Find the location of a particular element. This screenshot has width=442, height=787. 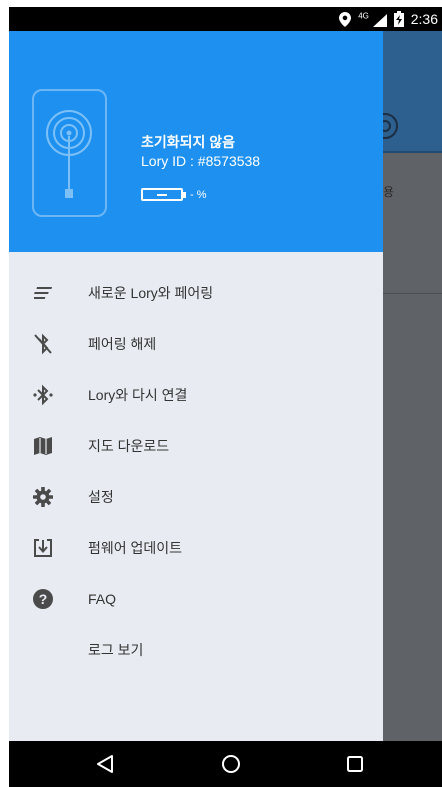

menu-item-map-download: 지도 다운로드 is located at coordinates (196, 446).